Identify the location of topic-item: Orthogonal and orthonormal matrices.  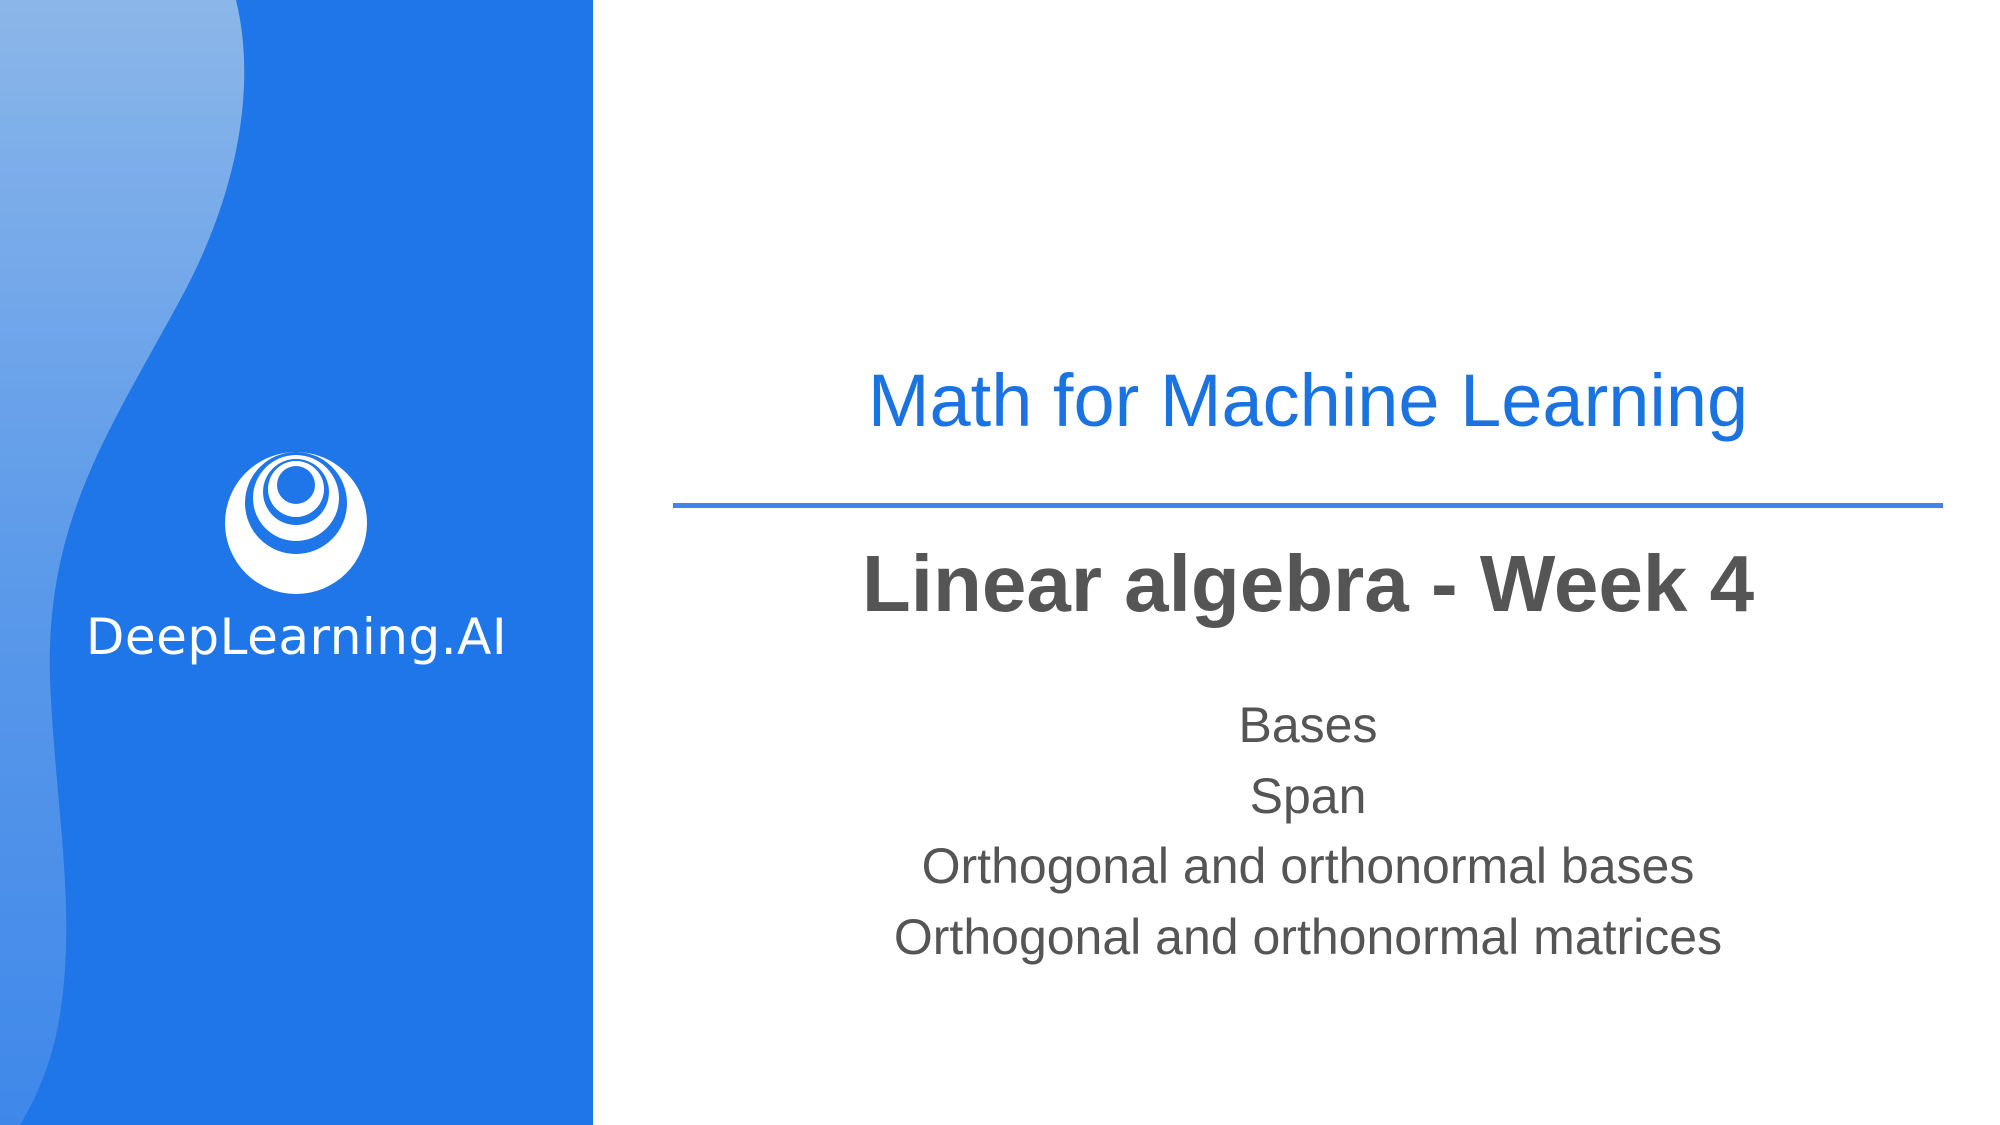
(1308, 936).